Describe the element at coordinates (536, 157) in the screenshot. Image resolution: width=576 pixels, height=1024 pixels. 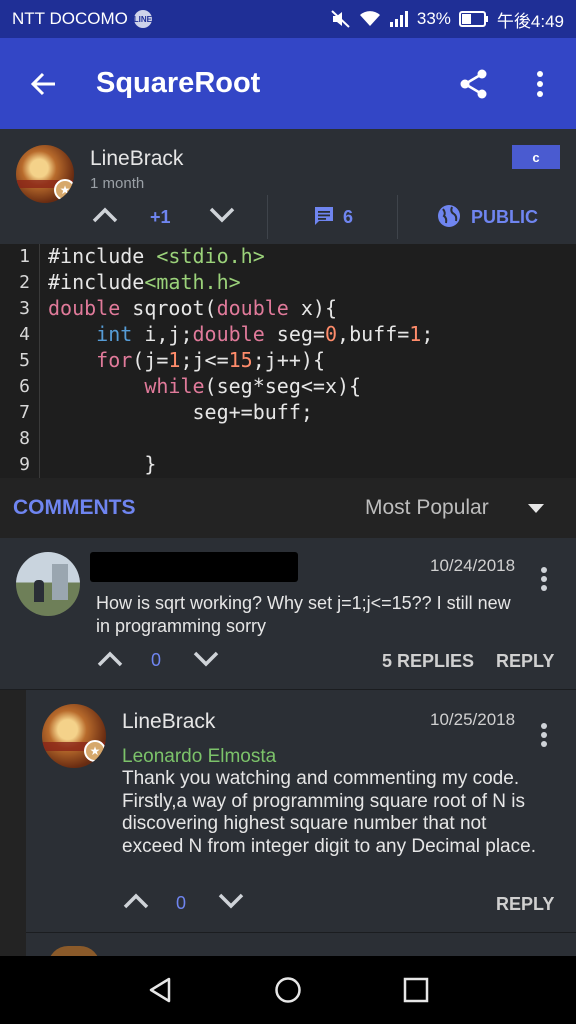
I see `language-badge: c` at that location.